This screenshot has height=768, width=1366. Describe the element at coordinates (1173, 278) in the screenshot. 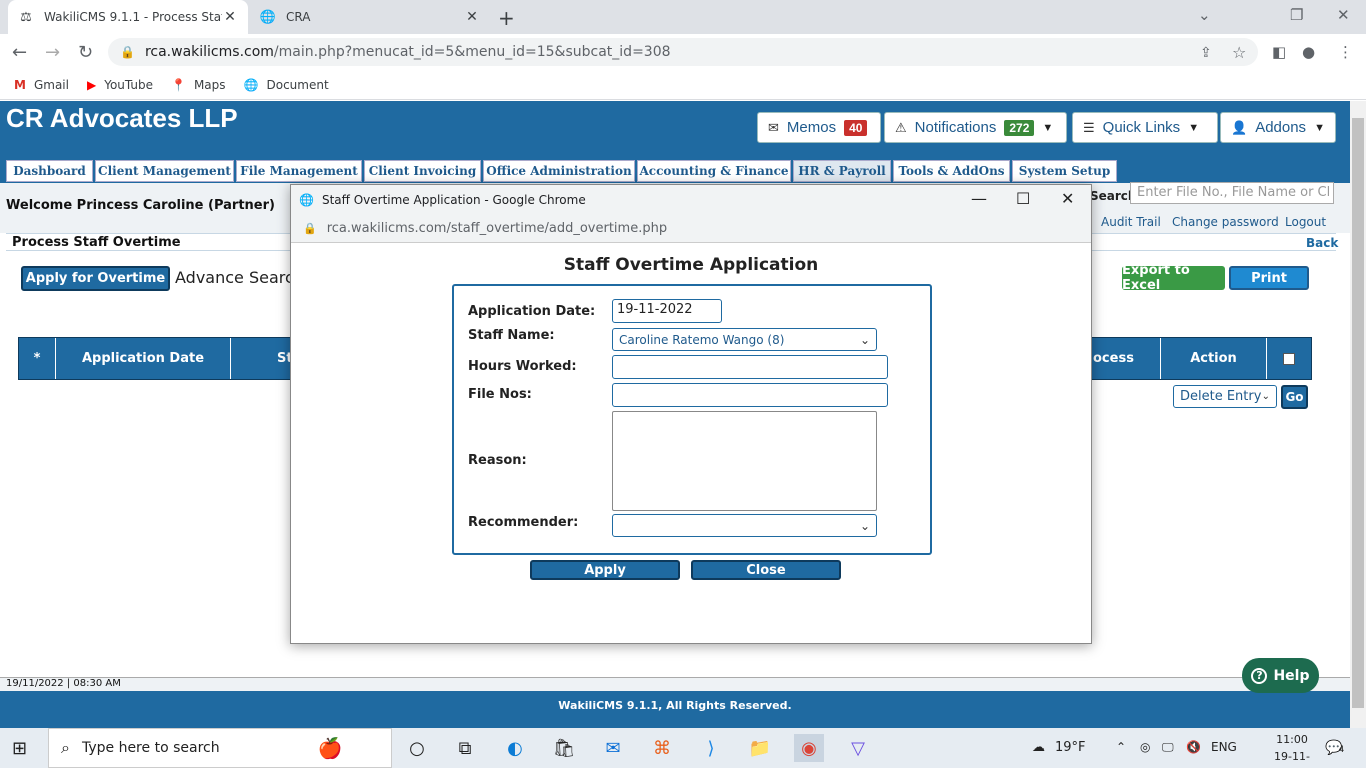

I see `export-excel-button: Export to Excel` at that location.